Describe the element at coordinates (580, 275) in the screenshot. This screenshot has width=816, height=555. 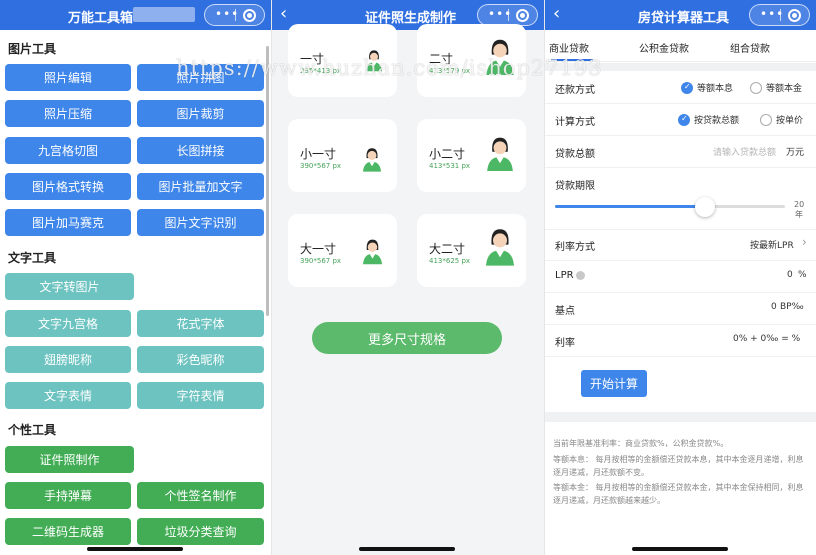
I see `info-icon` at that location.